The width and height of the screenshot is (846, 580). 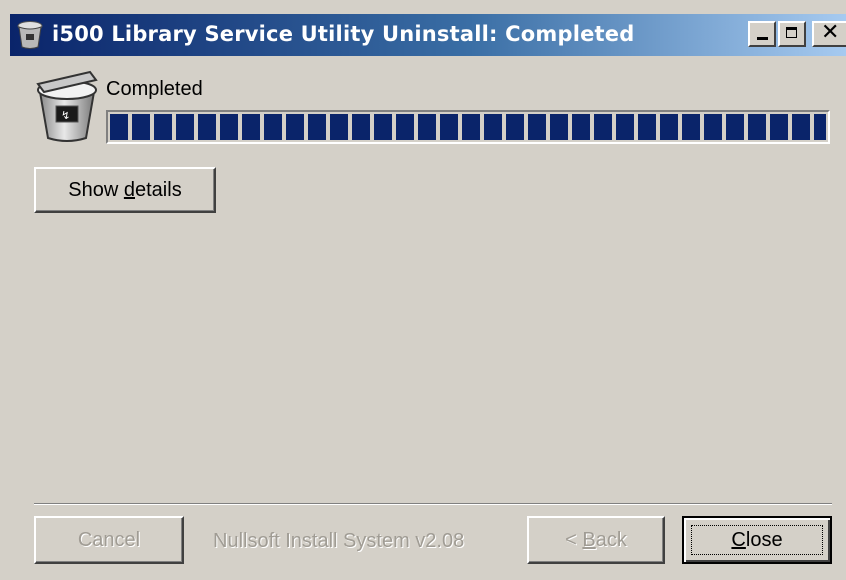 I want to click on close-window-button: ✕, so click(x=829, y=34).